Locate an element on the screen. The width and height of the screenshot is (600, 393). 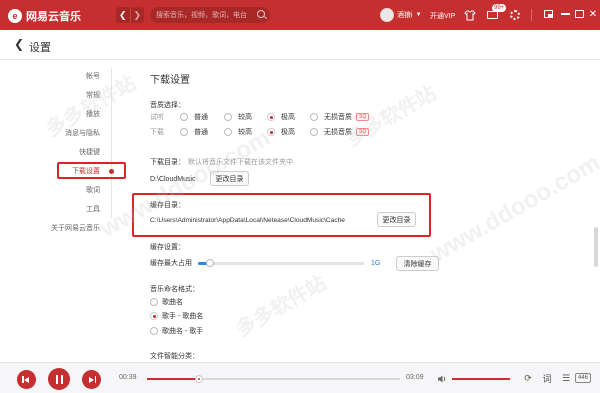
download-quality-label: 下载 is located at coordinates (157, 132).